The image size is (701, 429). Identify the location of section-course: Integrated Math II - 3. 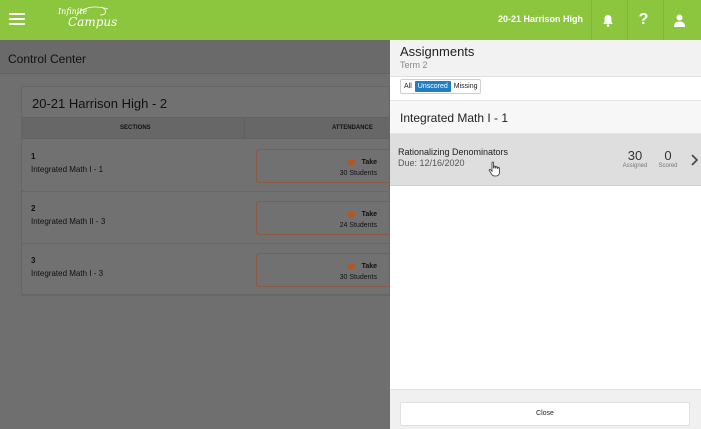
(68, 221).